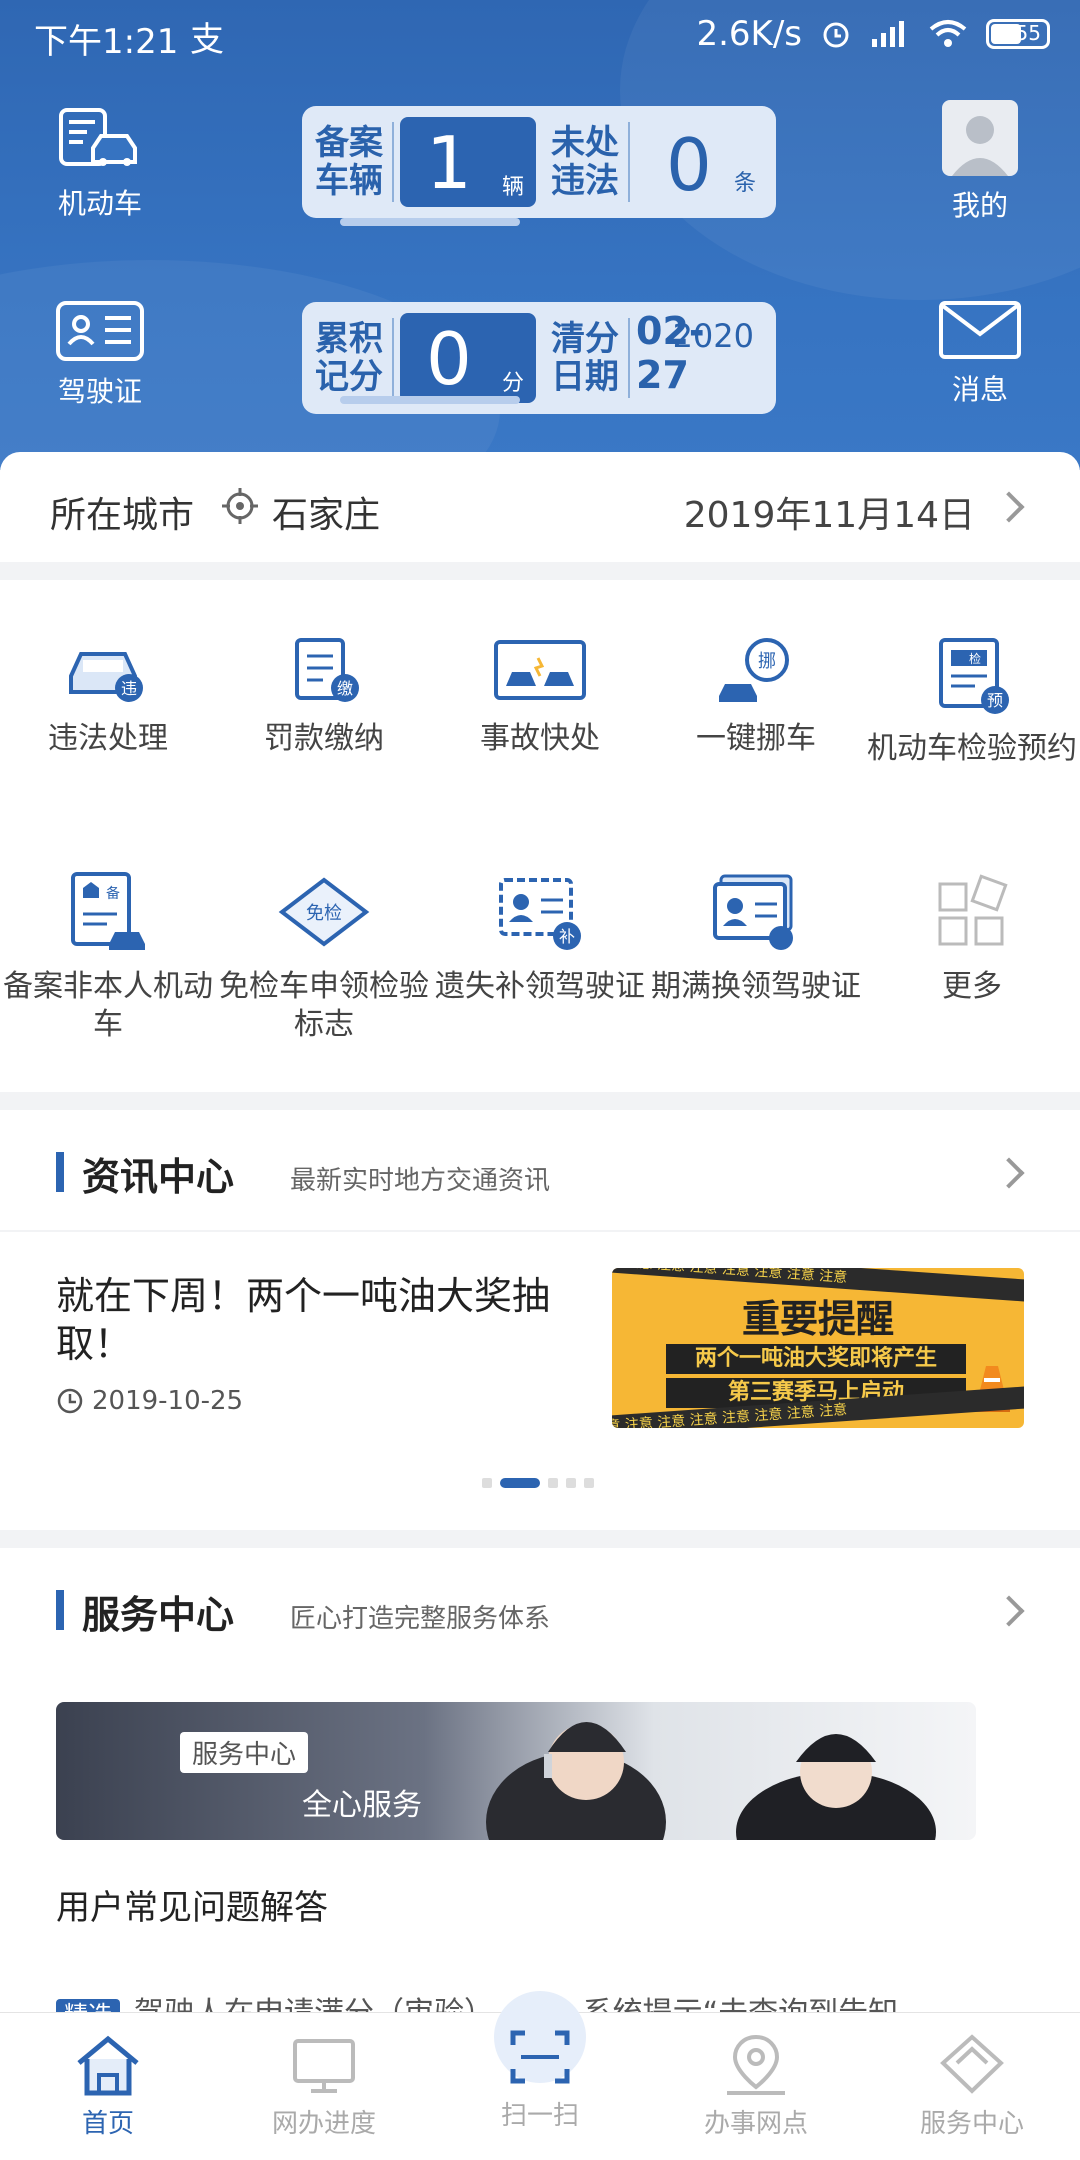 This screenshot has height=2160, width=1080. What do you see at coordinates (540, 2057) in the screenshot?
I see `scan-icon` at bounding box center [540, 2057].